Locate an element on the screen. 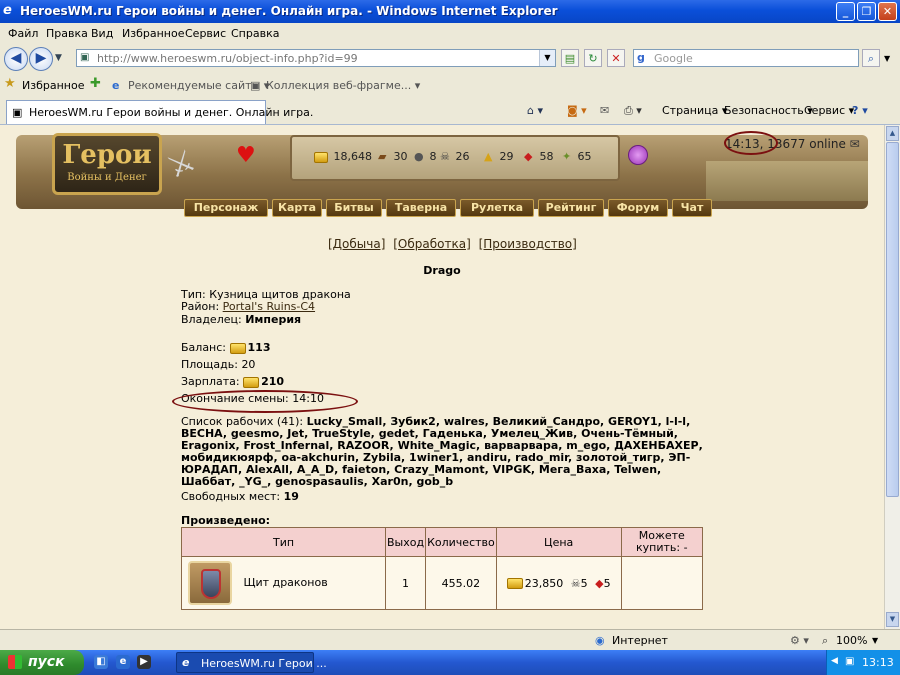  feeds-icon: ◙ ▾ is located at coordinates (577, 110).